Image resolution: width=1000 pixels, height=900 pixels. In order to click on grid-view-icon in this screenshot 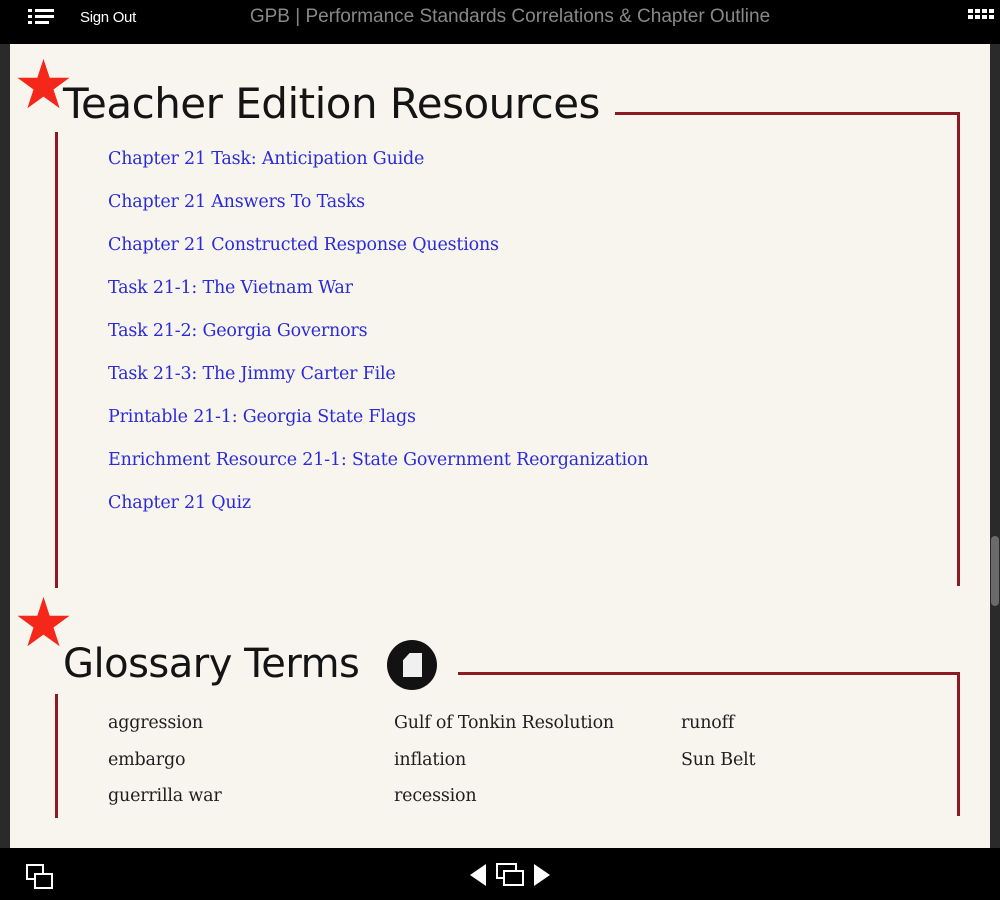, I will do `click(982, 16)`.